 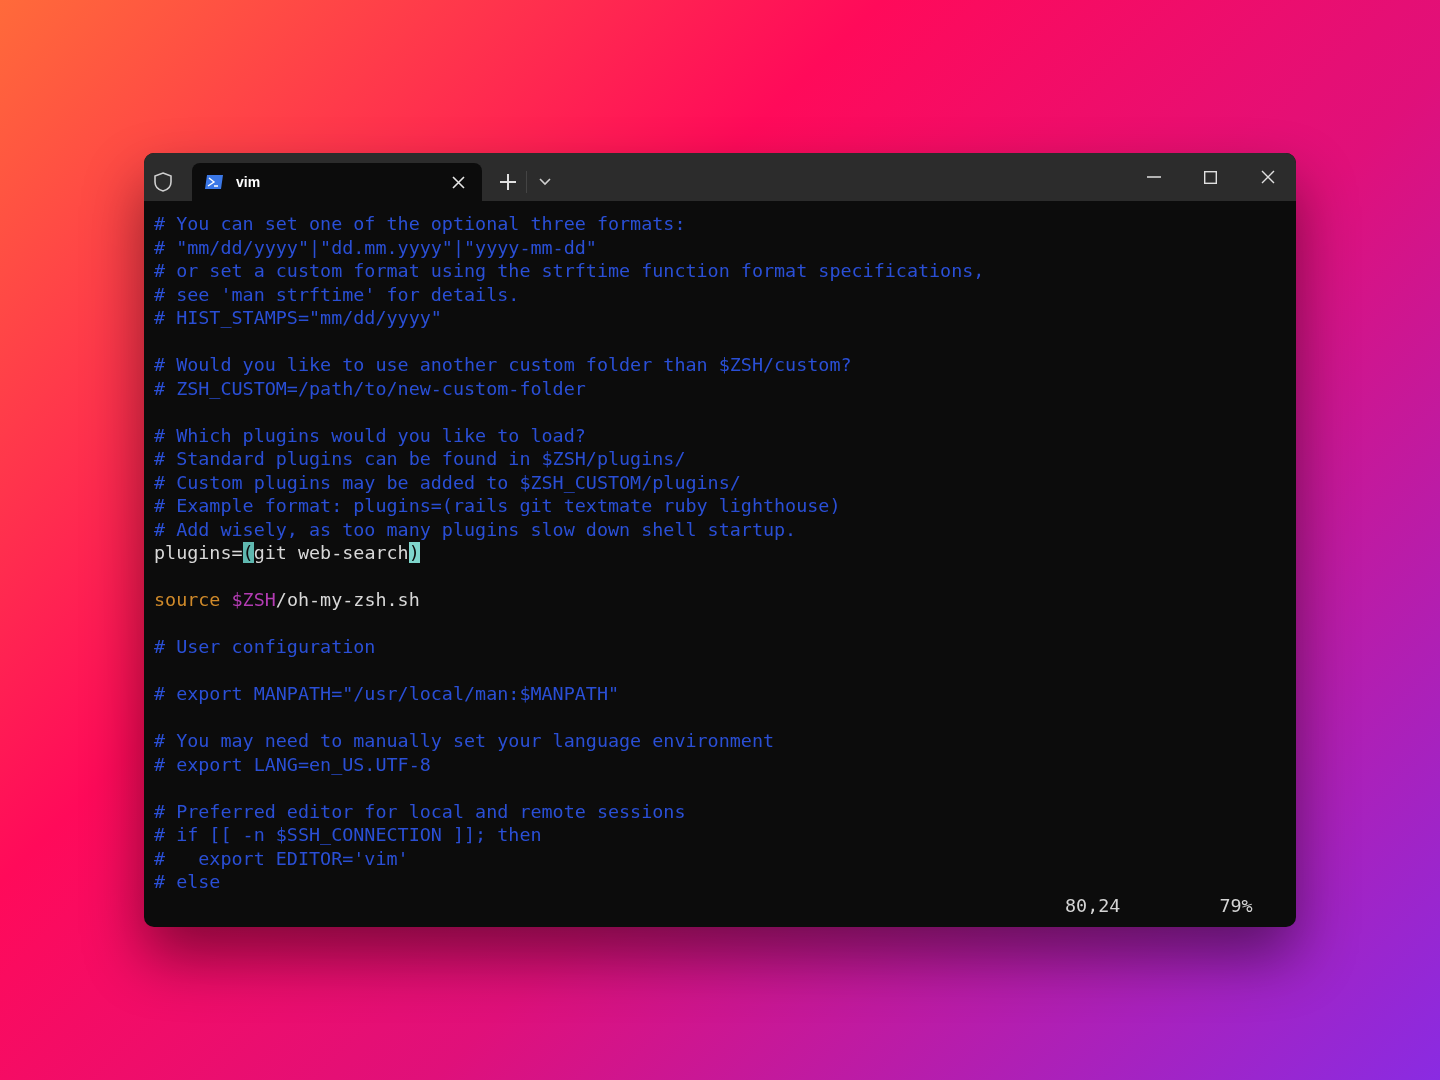 What do you see at coordinates (545, 182) in the screenshot?
I see `chevron-down-icon` at bounding box center [545, 182].